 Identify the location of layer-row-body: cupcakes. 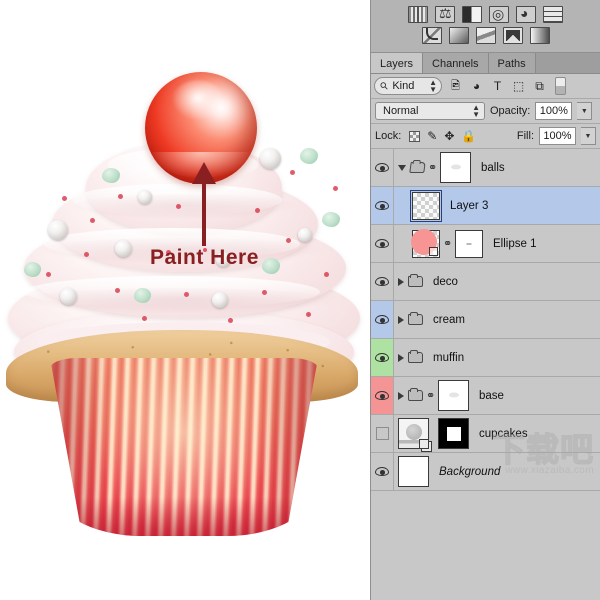
(497, 433).